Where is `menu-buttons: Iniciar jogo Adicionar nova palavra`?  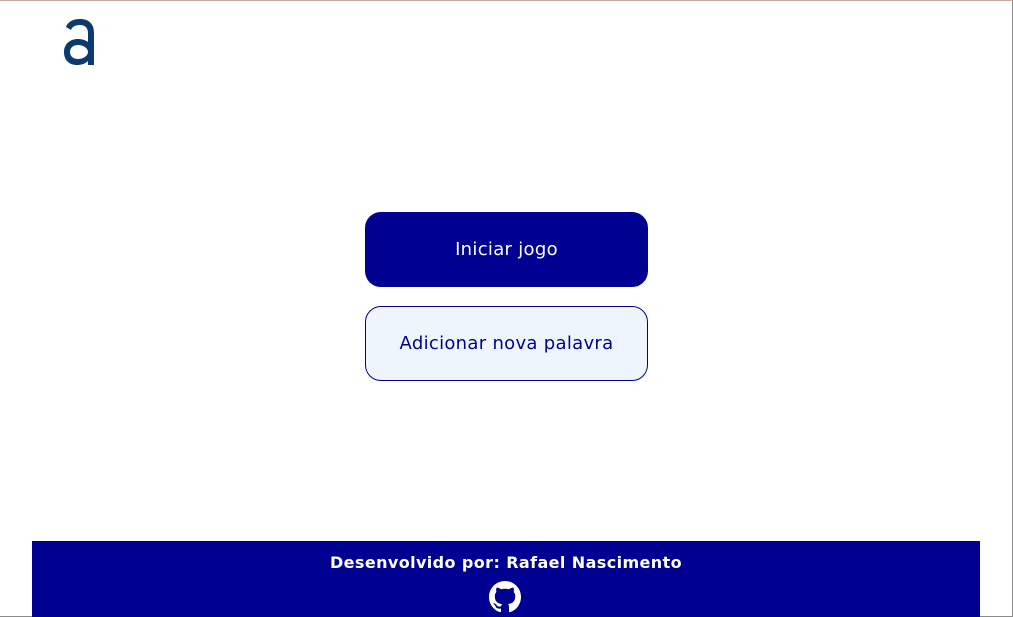
menu-buttons: Iniciar jogo Adicionar nova palavra is located at coordinates (506, 296).